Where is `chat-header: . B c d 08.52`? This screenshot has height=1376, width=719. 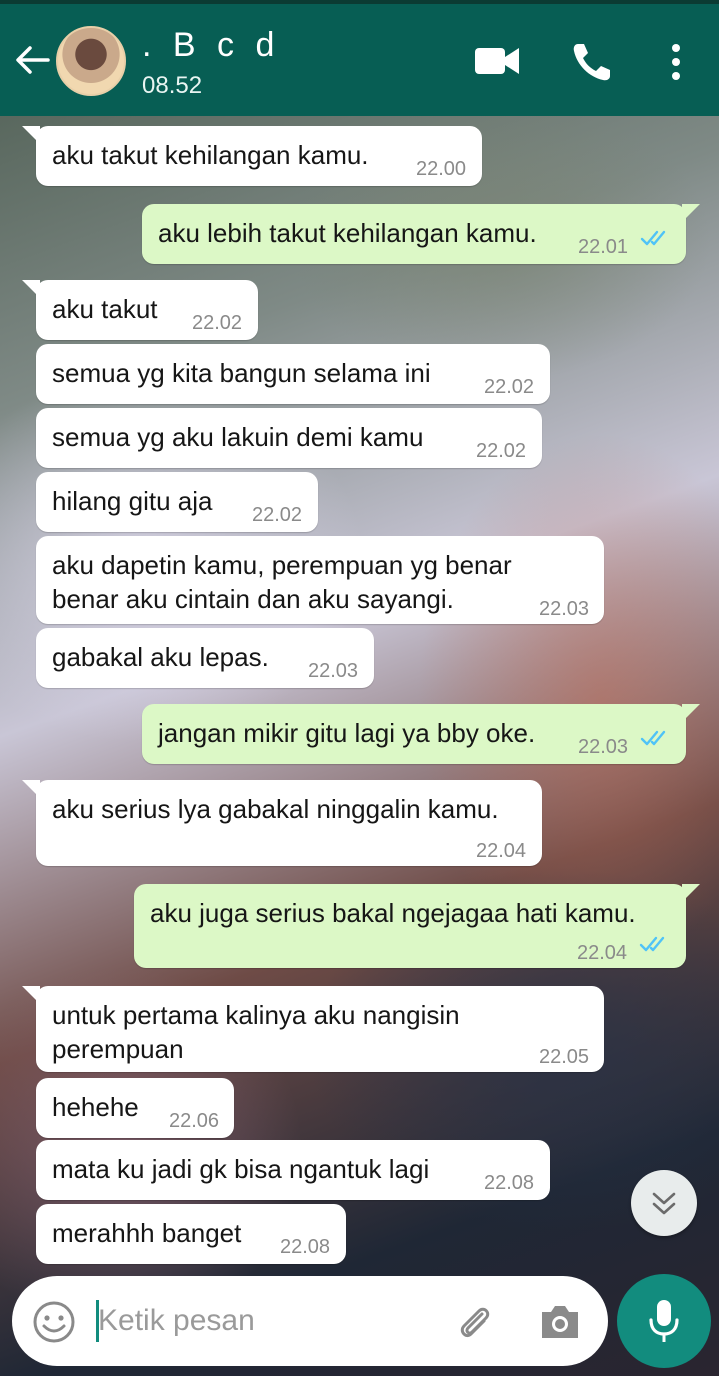
chat-header: . B c d 08.52 is located at coordinates (359, 60).